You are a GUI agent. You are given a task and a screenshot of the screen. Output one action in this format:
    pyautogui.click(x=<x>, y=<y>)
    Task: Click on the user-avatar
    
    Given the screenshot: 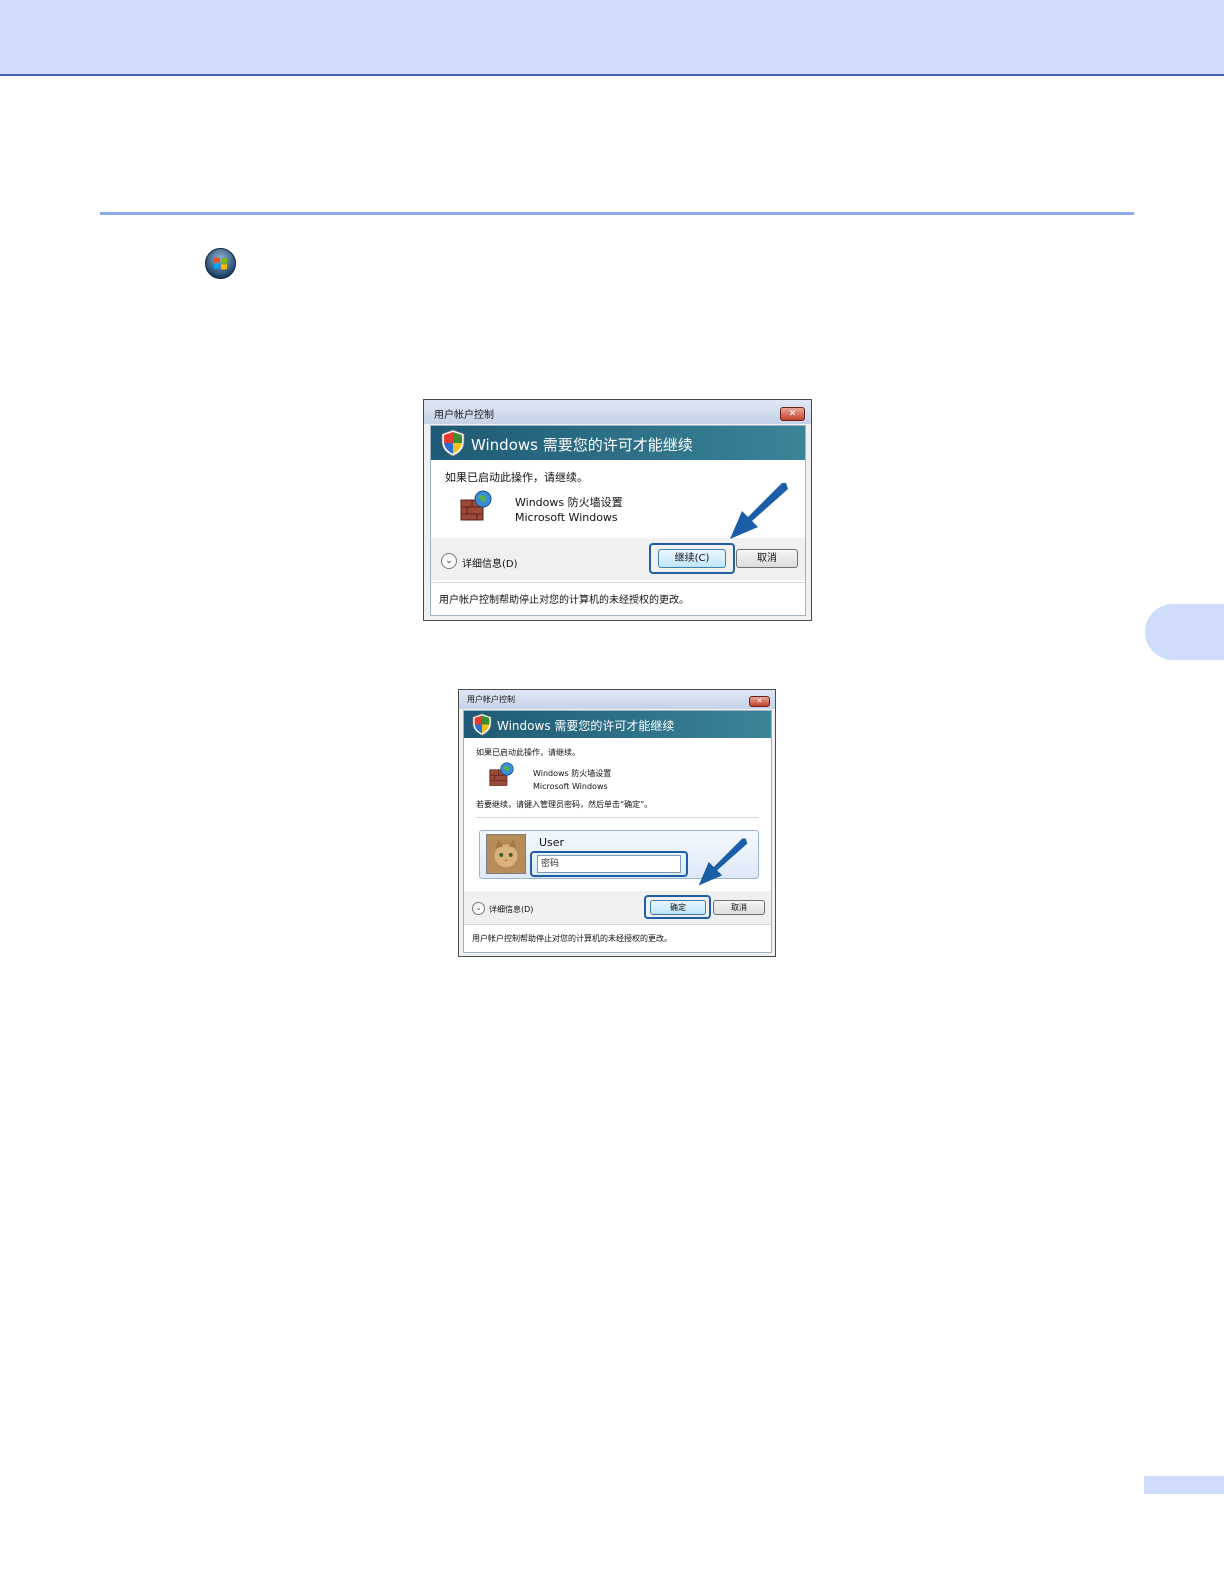 What is the action you would take?
    pyautogui.click(x=506, y=854)
    